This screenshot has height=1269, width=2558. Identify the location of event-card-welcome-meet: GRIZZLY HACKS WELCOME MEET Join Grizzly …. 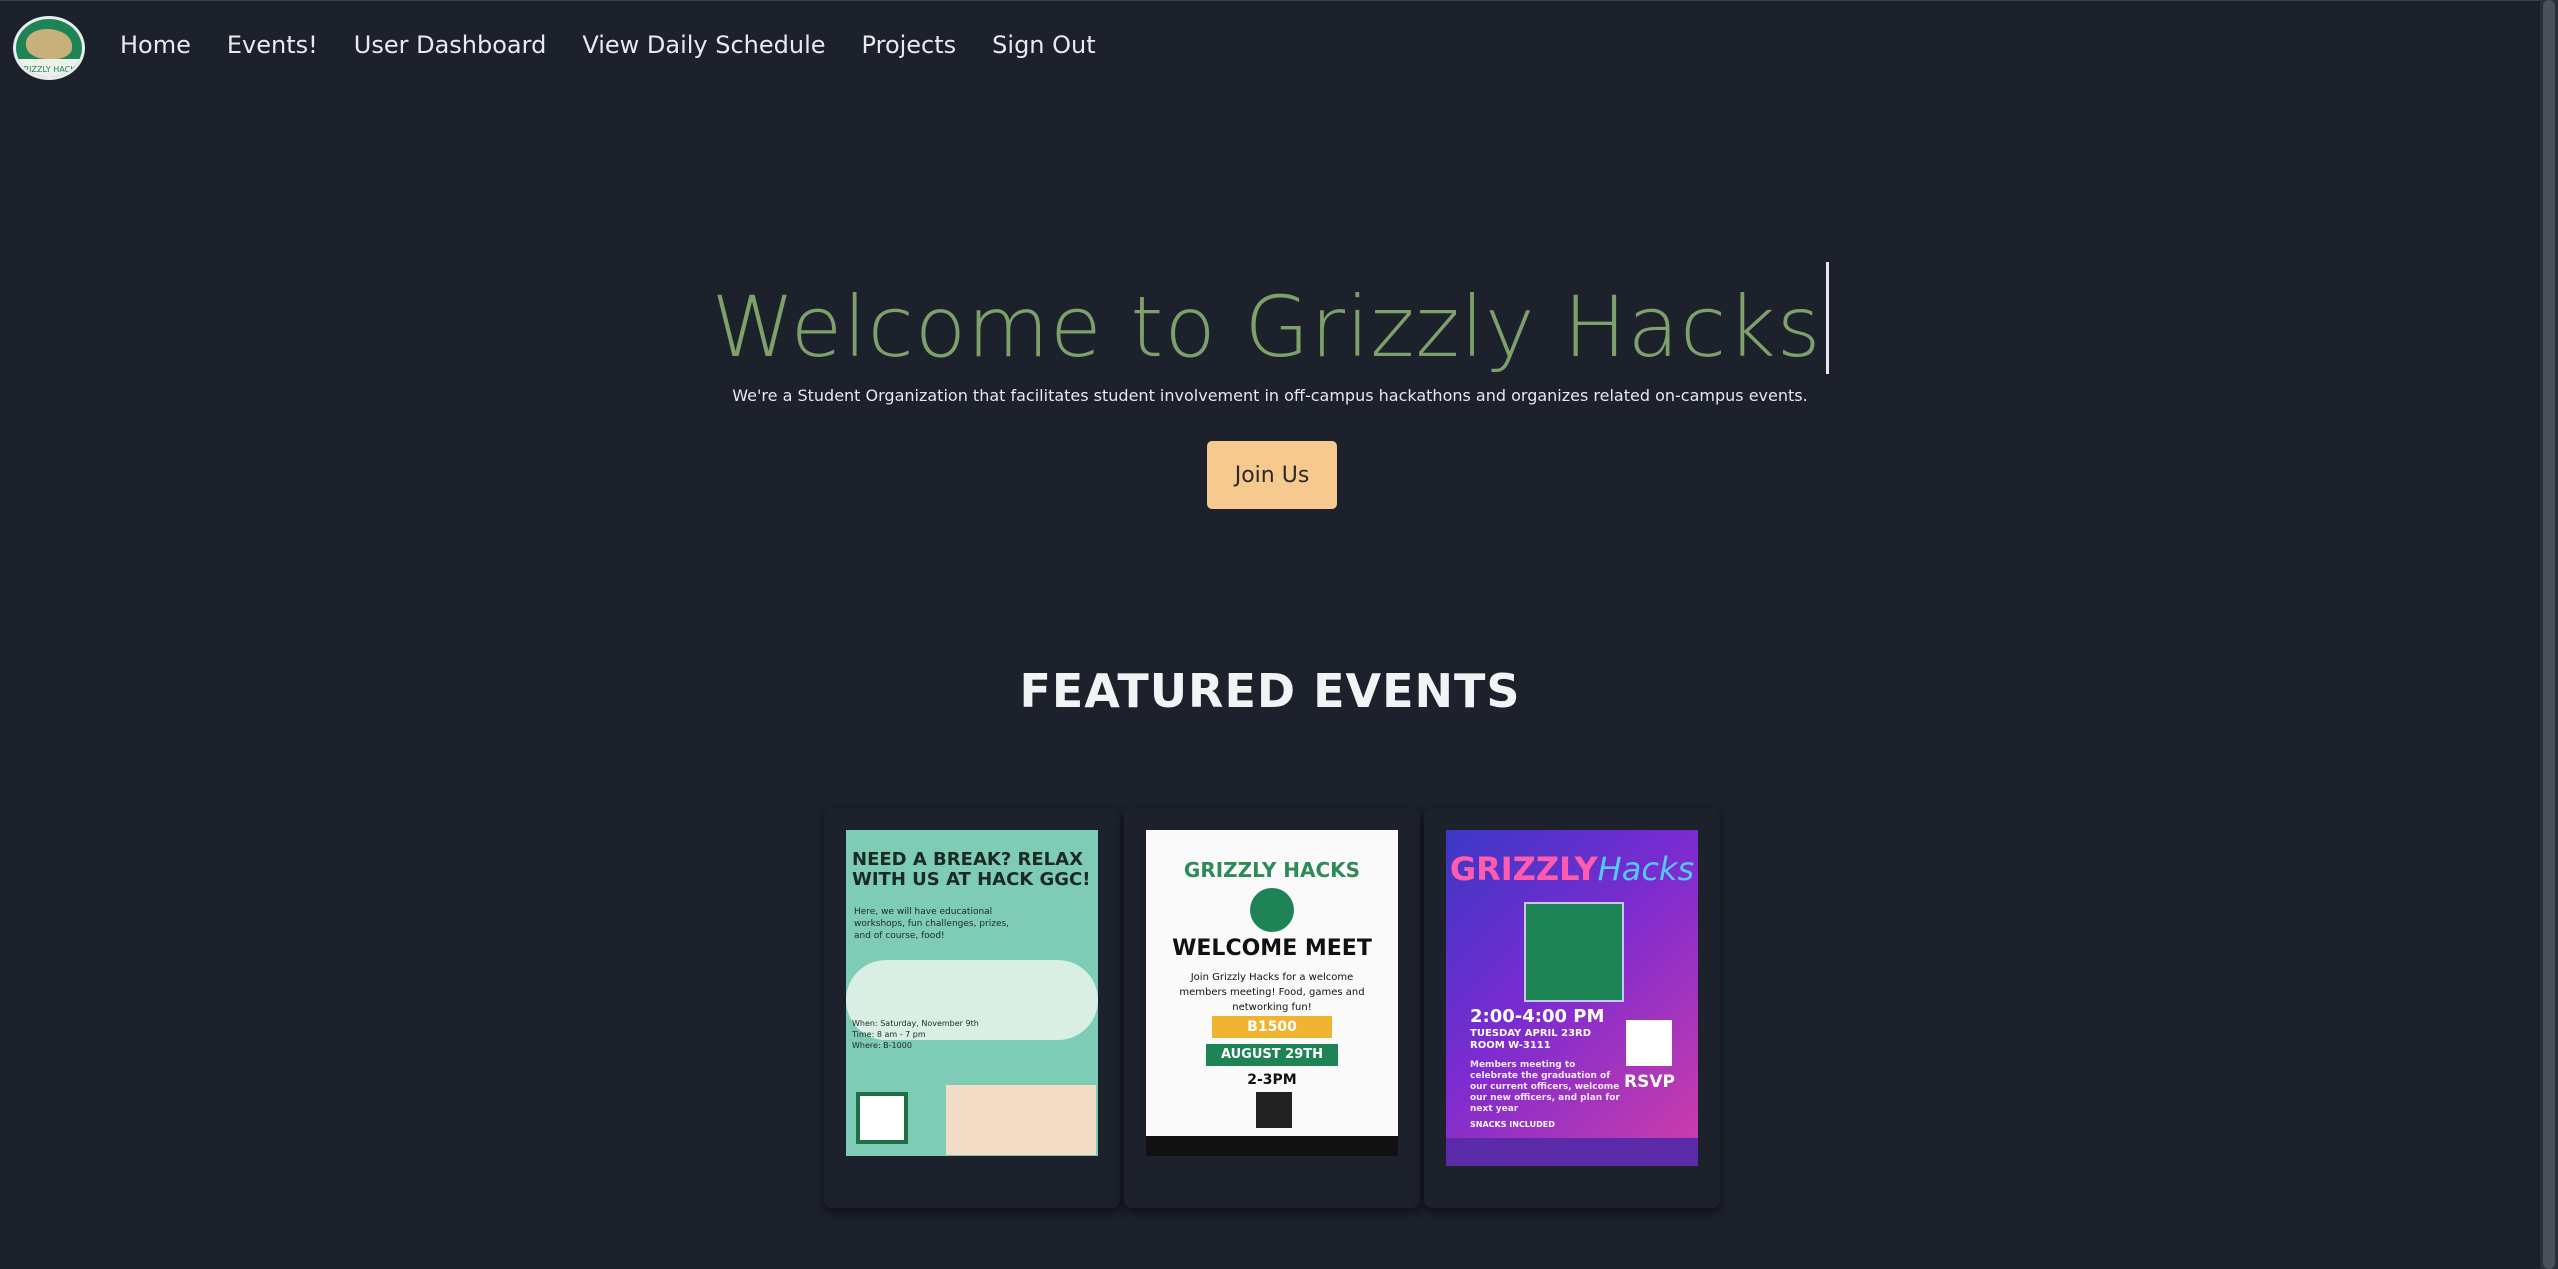
(1272, 1008).